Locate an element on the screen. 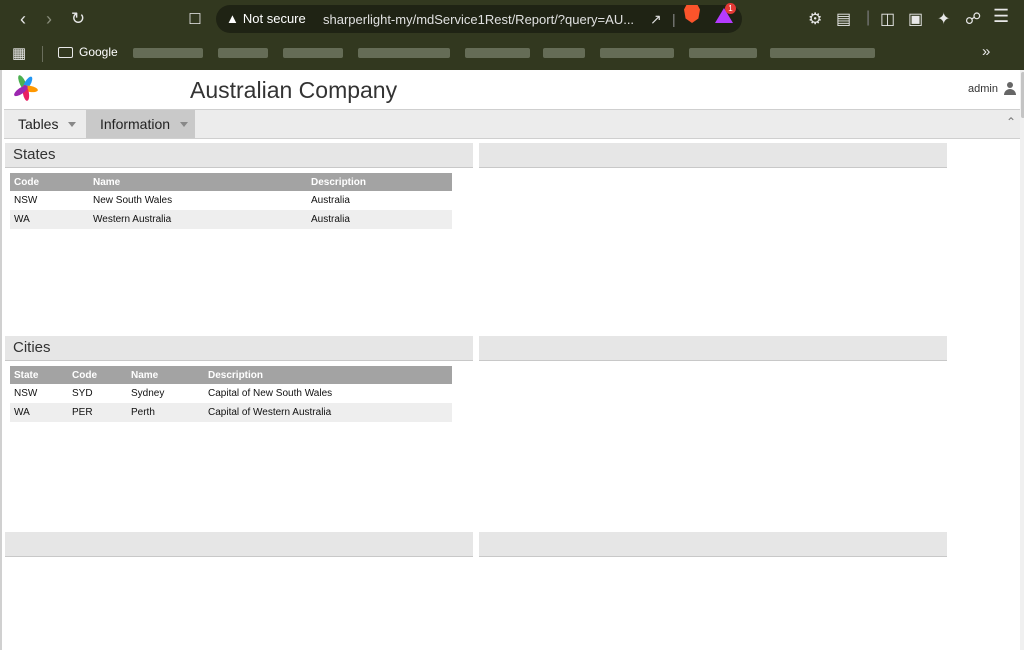 The image size is (1024, 650). table-cell: SYD is located at coordinates (82, 393).